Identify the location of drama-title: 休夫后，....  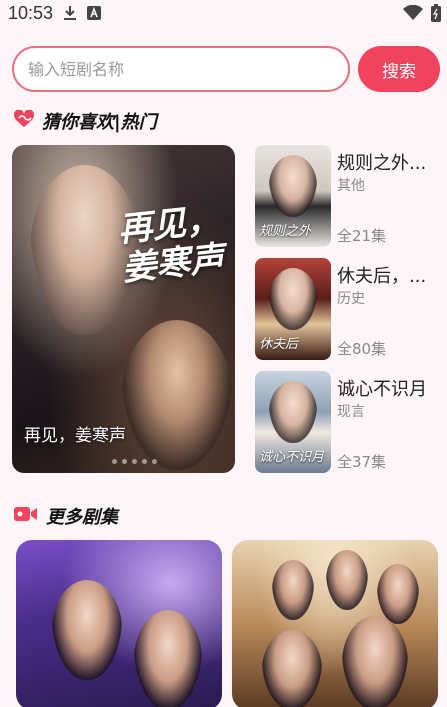
(382, 276).